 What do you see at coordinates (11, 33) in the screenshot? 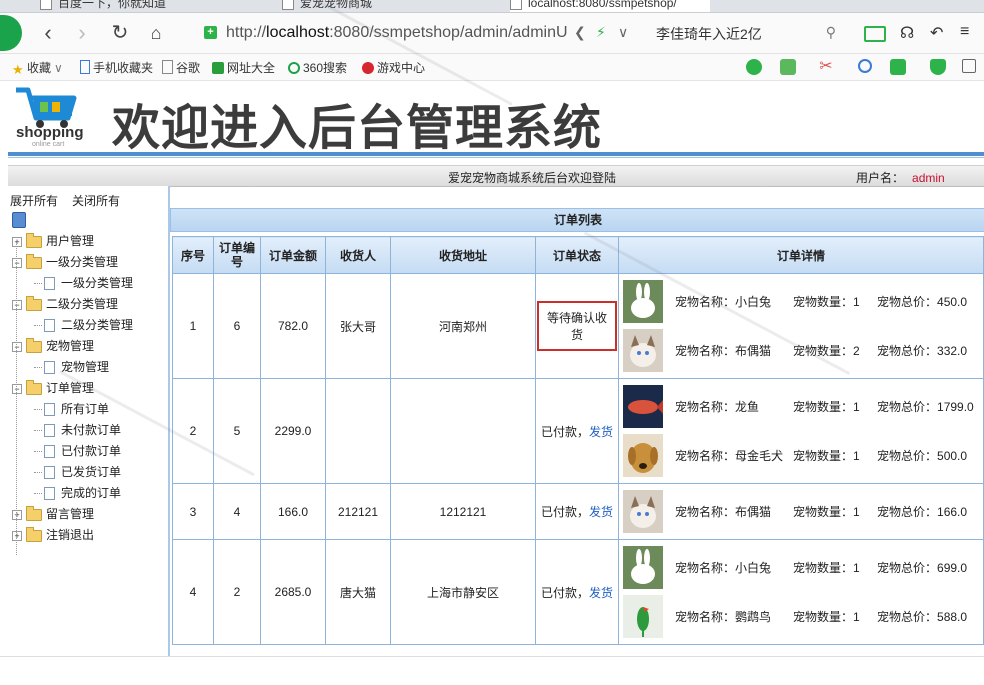
I see `browser-logo-icon` at bounding box center [11, 33].